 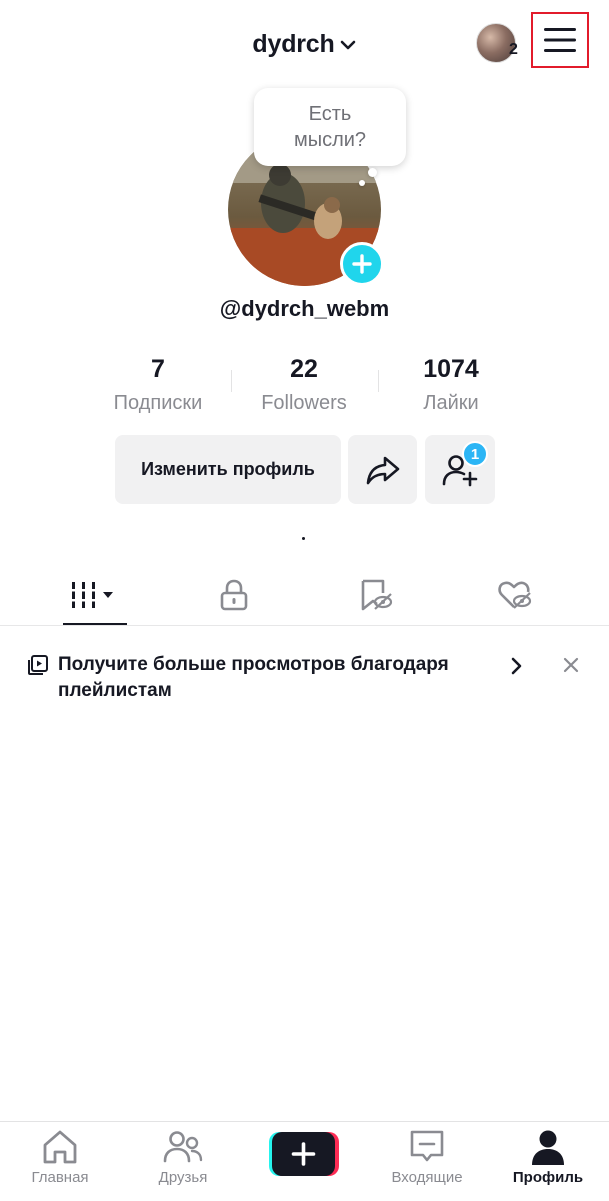 What do you see at coordinates (304, 369) in the screenshot?
I see `stat-value: 22` at bounding box center [304, 369].